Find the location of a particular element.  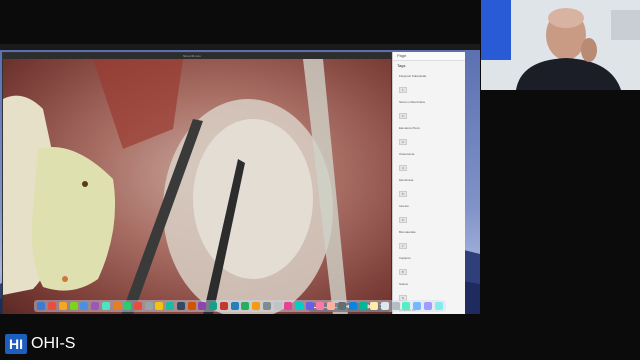

panel-tag-item: Biomateriale 7 is located at coordinates (429, 241).